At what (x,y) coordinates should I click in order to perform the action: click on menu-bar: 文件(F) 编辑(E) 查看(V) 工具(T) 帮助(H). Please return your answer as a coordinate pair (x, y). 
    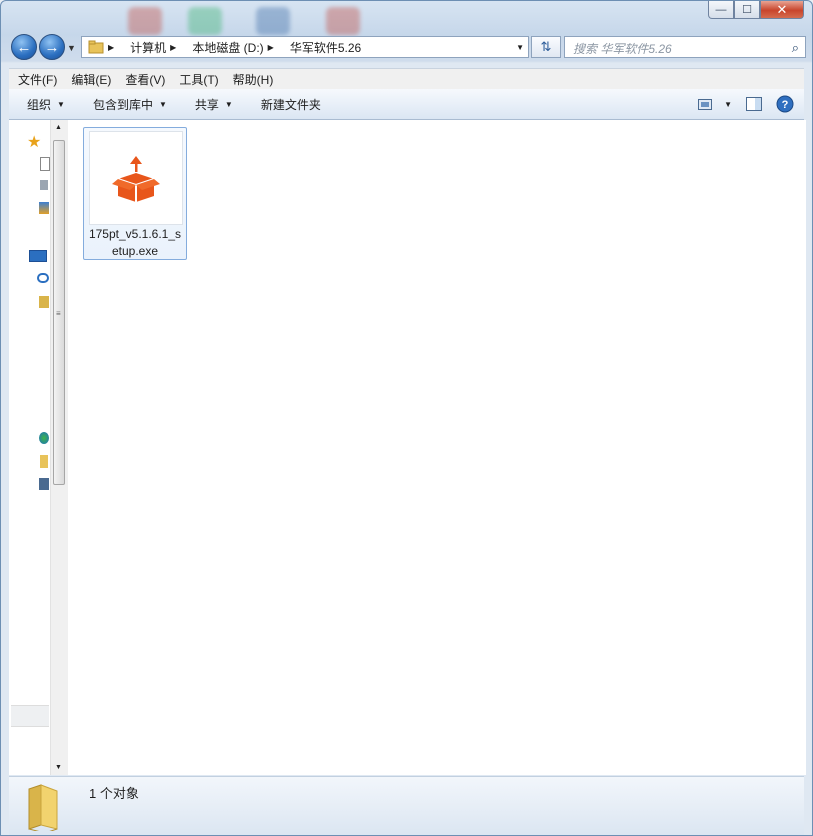
    Looking at the image, I should click on (406, 78).